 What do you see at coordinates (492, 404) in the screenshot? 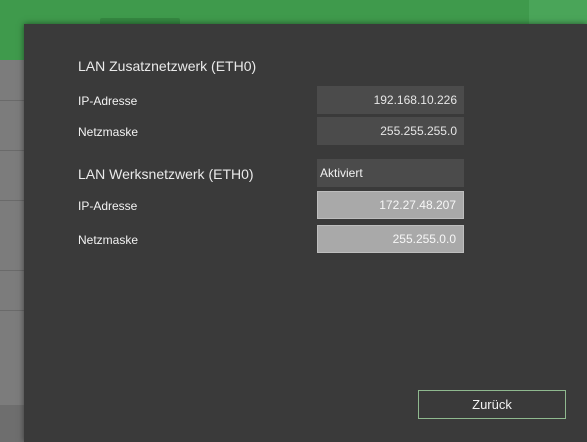
I see `back-button: Zurück` at bounding box center [492, 404].